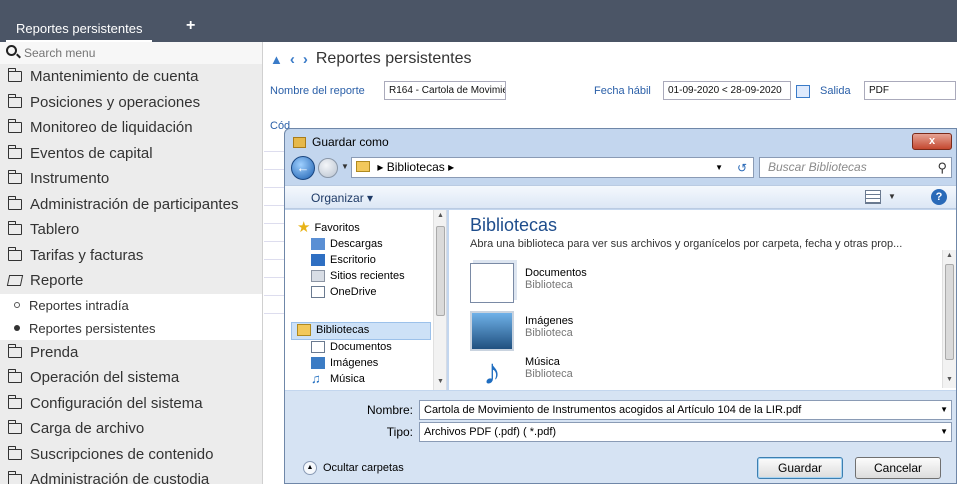  Describe the element at coordinates (944, 432) in the screenshot. I see `filetype-dropdown-icon: ▼` at that location.